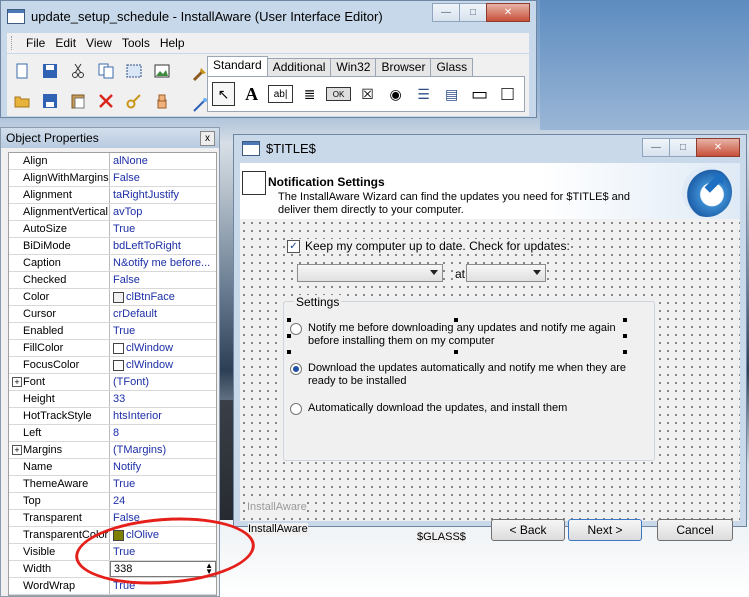 The height and width of the screenshot is (597, 749). Describe the element at coordinates (59, 263) in the screenshot. I see `property-name: Caption` at that location.